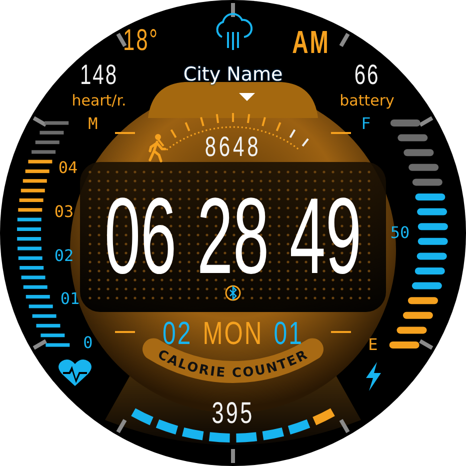 This screenshot has width=466, height=466. Describe the element at coordinates (233, 236) in the screenshot. I see `time-minutes: 28` at that location.